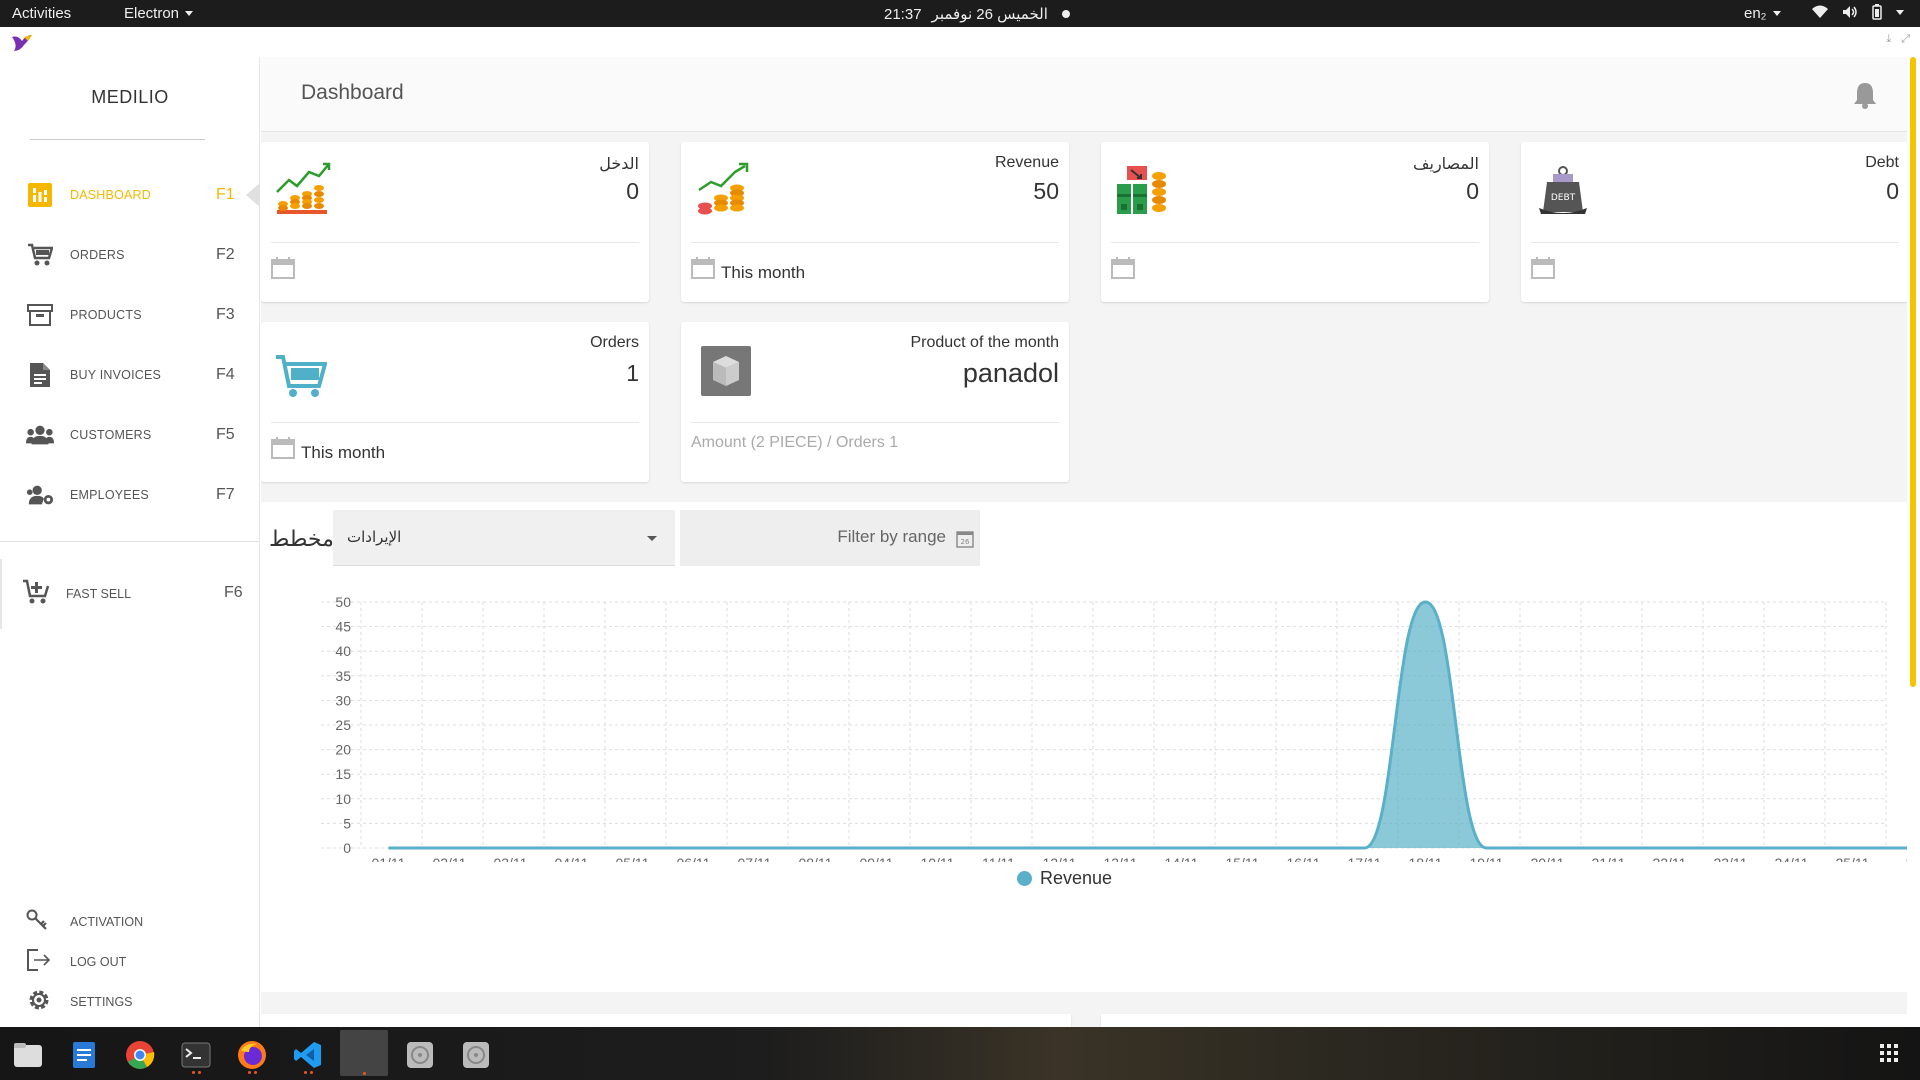 The height and width of the screenshot is (1080, 1920). I want to click on x-tick-label: 02/11, so click(449, 858).